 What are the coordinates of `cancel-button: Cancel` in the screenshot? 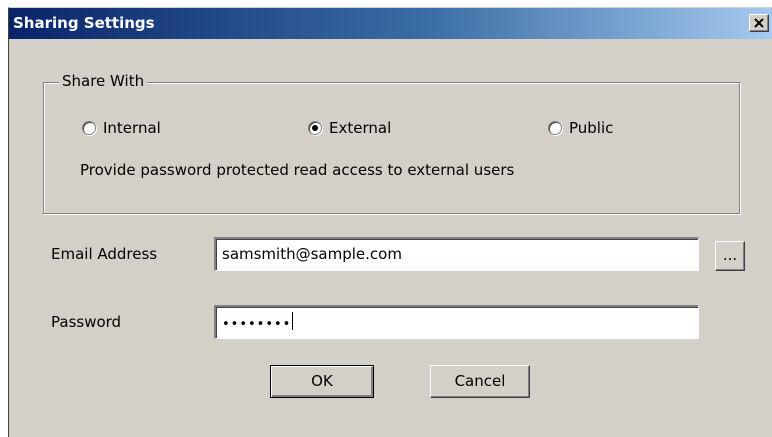 It's located at (480, 381).